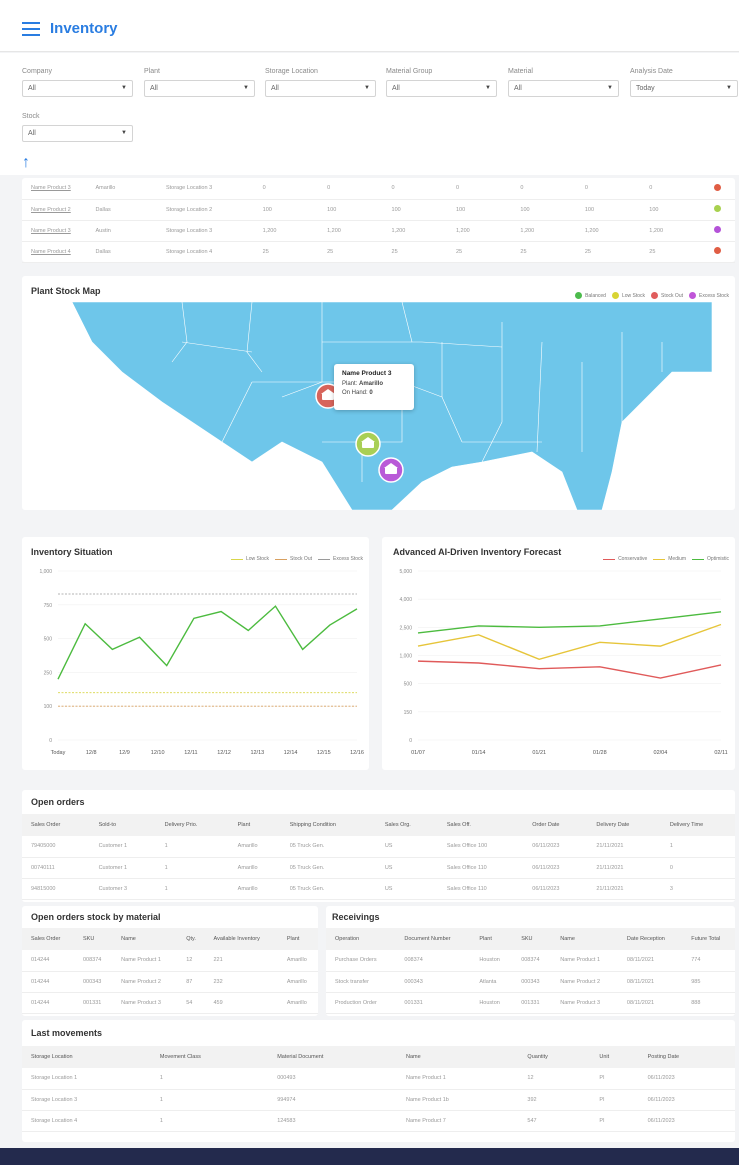  Describe the element at coordinates (26, 163) in the screenshot. I see `arrow-up-icon: ↑` at that location.